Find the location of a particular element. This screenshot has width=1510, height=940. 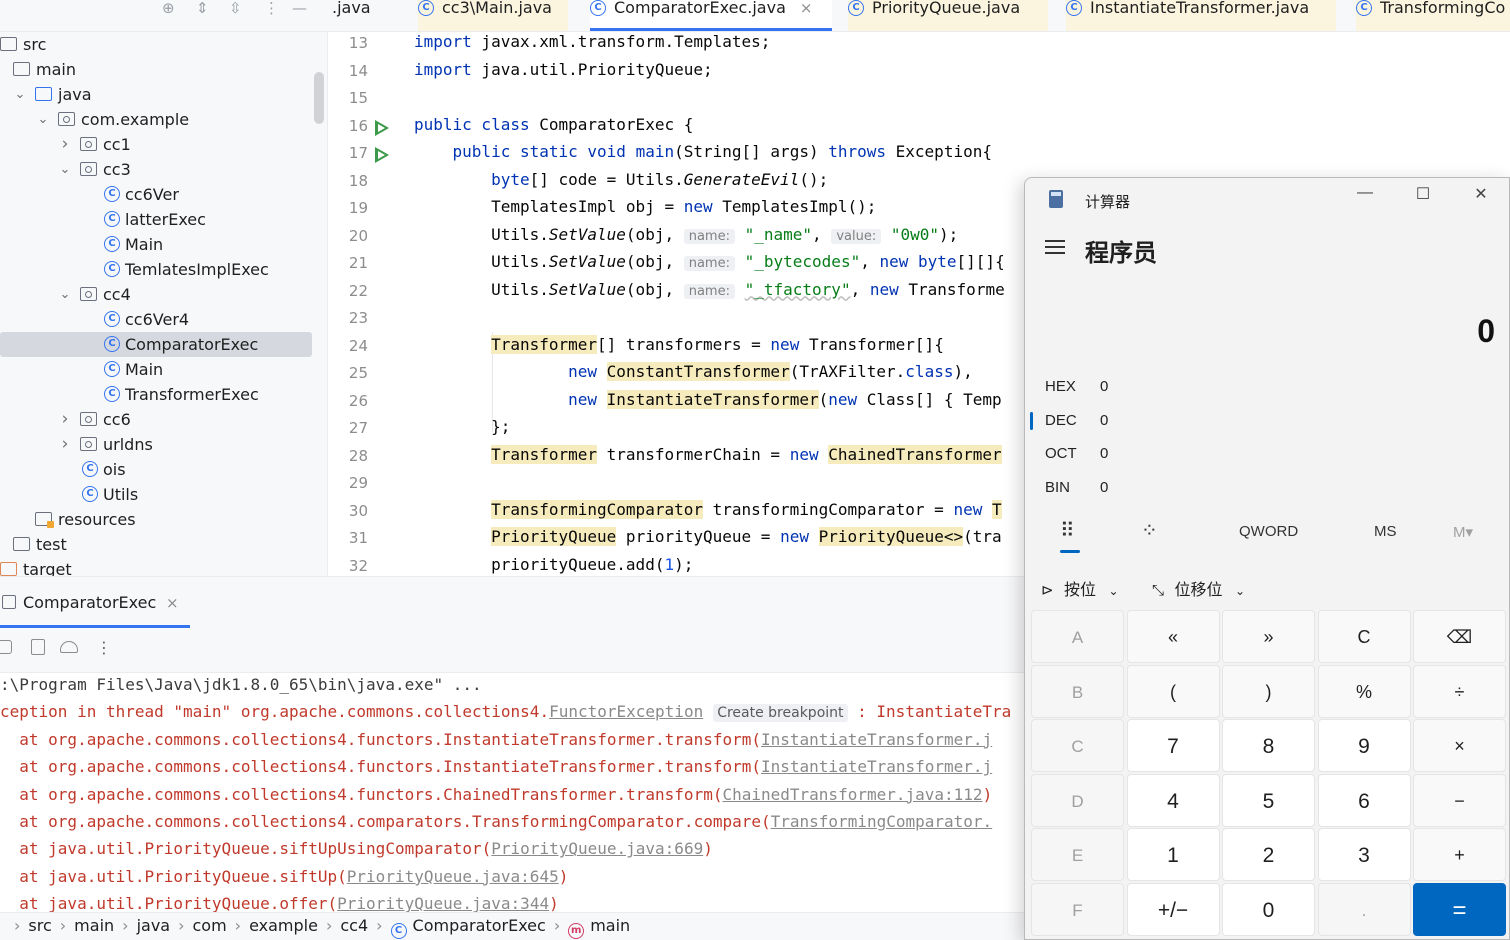

hide-icon: — is located at coordinates (299, 8).